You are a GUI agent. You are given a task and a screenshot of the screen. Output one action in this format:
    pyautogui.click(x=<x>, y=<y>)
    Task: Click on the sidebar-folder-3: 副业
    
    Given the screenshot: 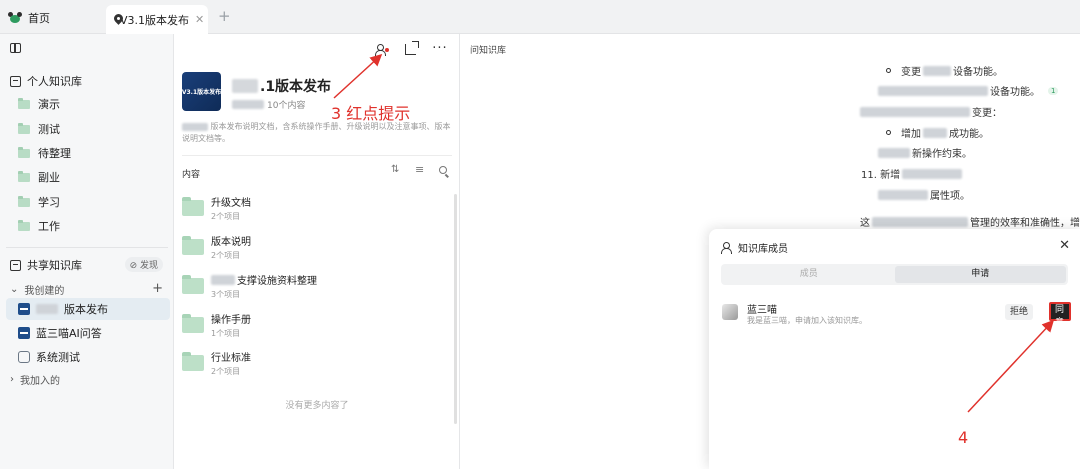 What is the action you would take?
    pyautogui.click(x=87, y=177)
    